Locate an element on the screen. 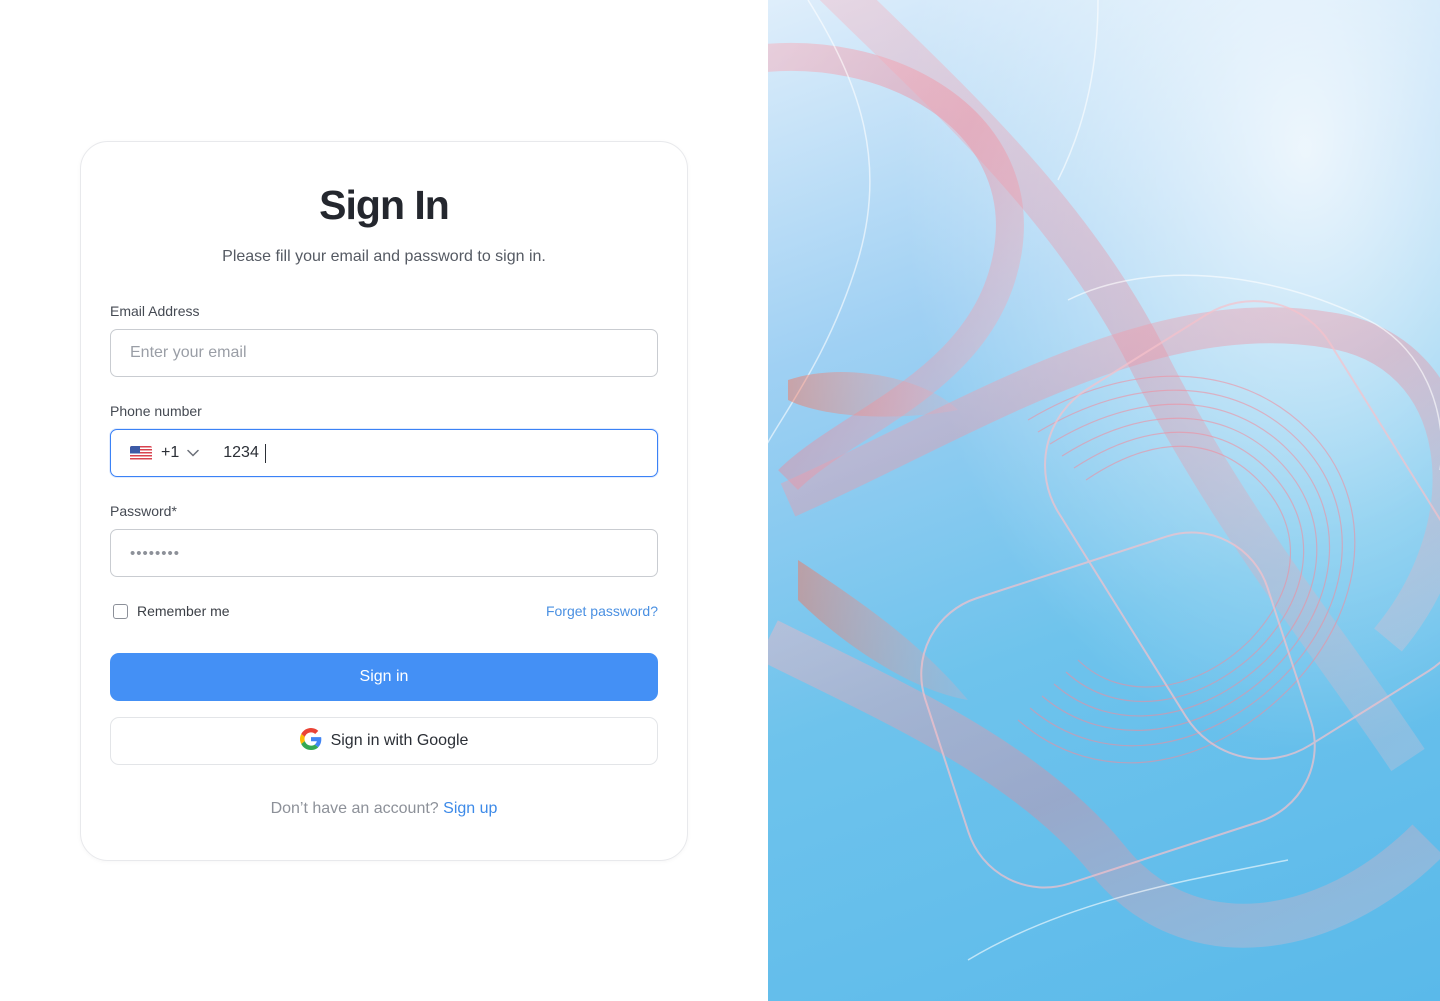 The width and height of the screenshot is (1440, 1001). password-field: •••••••• is located at coordinates (384, 553).